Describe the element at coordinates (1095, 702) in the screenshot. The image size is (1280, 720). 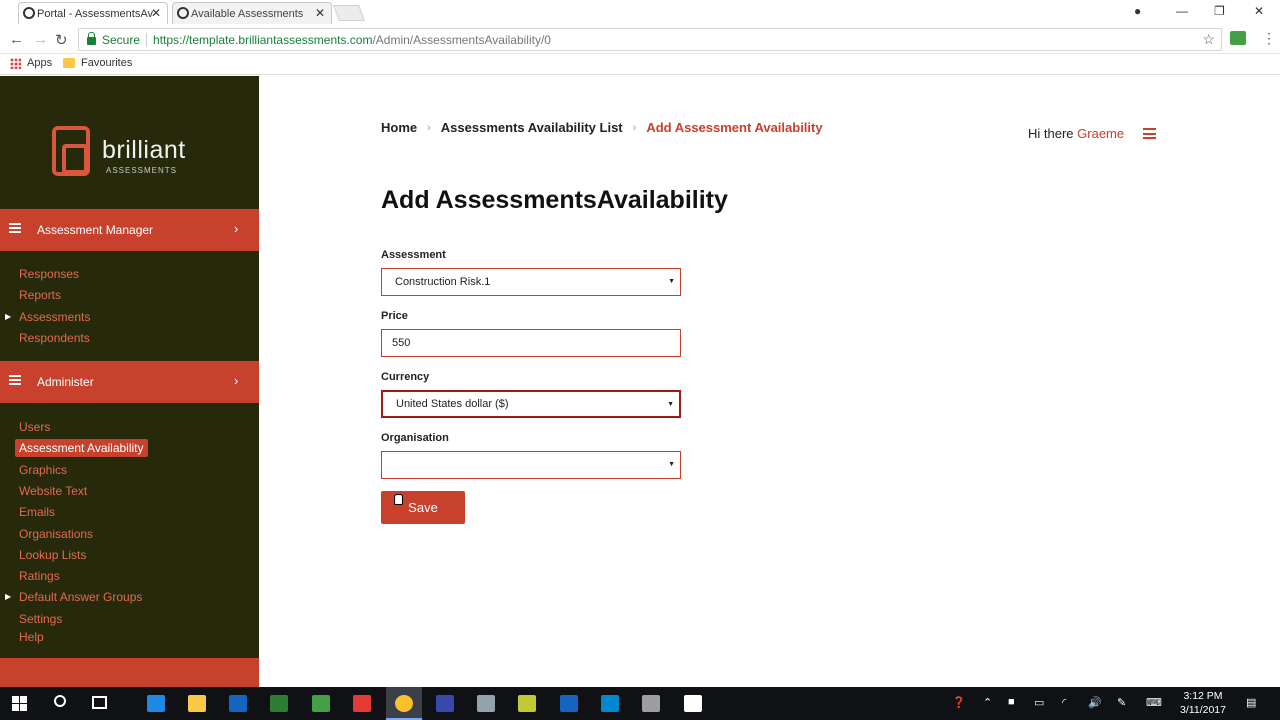
I see `volume-icon: 🔊` at that location.